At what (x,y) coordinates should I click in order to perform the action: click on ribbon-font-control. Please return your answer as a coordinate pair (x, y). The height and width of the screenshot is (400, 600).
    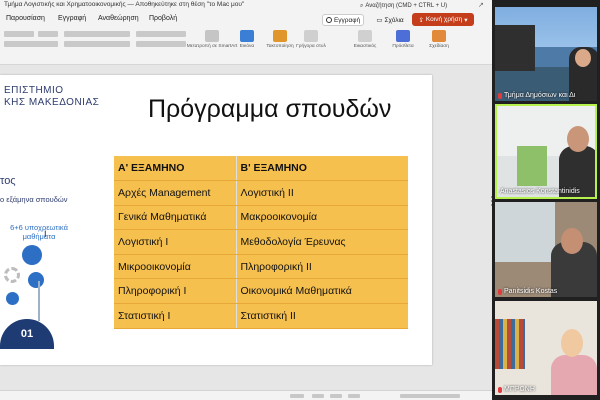
    Looking at the image, I should click on (19, 34).